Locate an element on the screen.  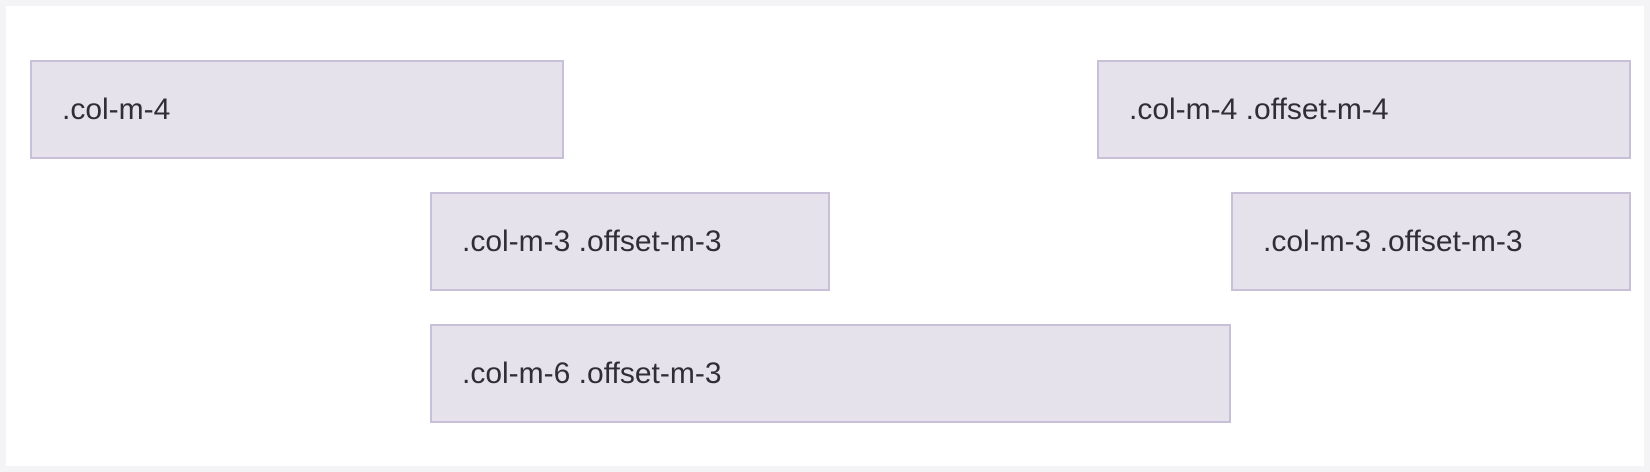
grid-column: .col-m-6 .offset-m-3 is located at coordinates (830, 373).